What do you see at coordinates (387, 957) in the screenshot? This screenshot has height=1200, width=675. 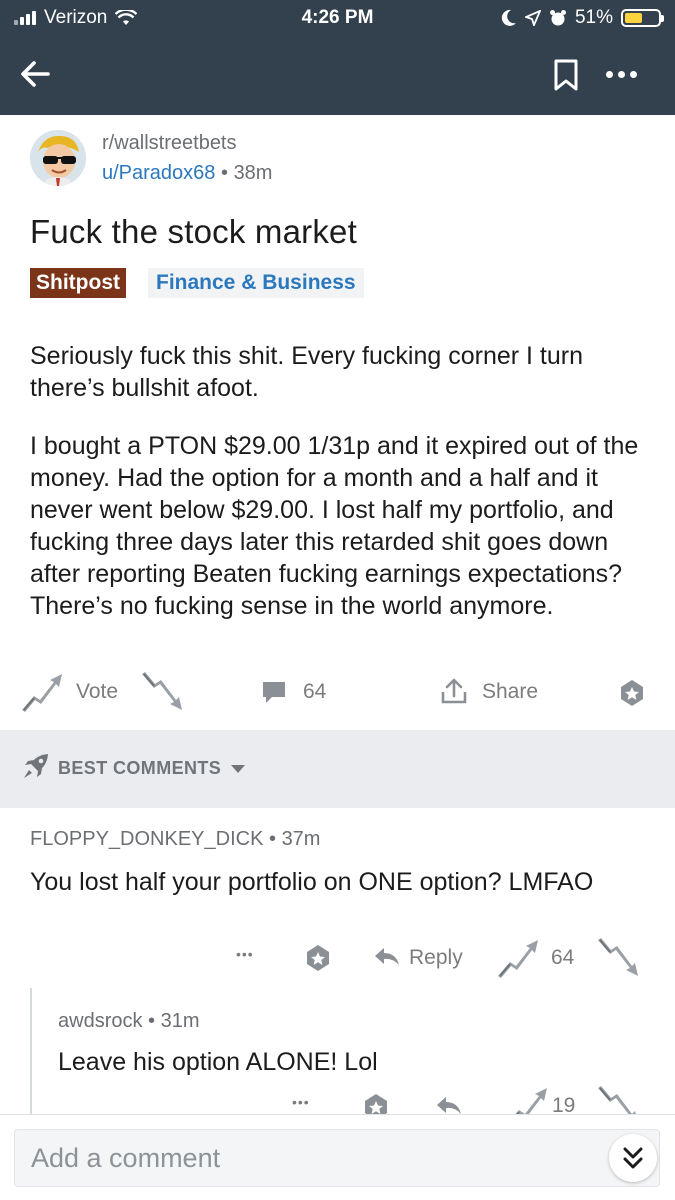 I see `reply-icon` at bounding box center [387, 957].